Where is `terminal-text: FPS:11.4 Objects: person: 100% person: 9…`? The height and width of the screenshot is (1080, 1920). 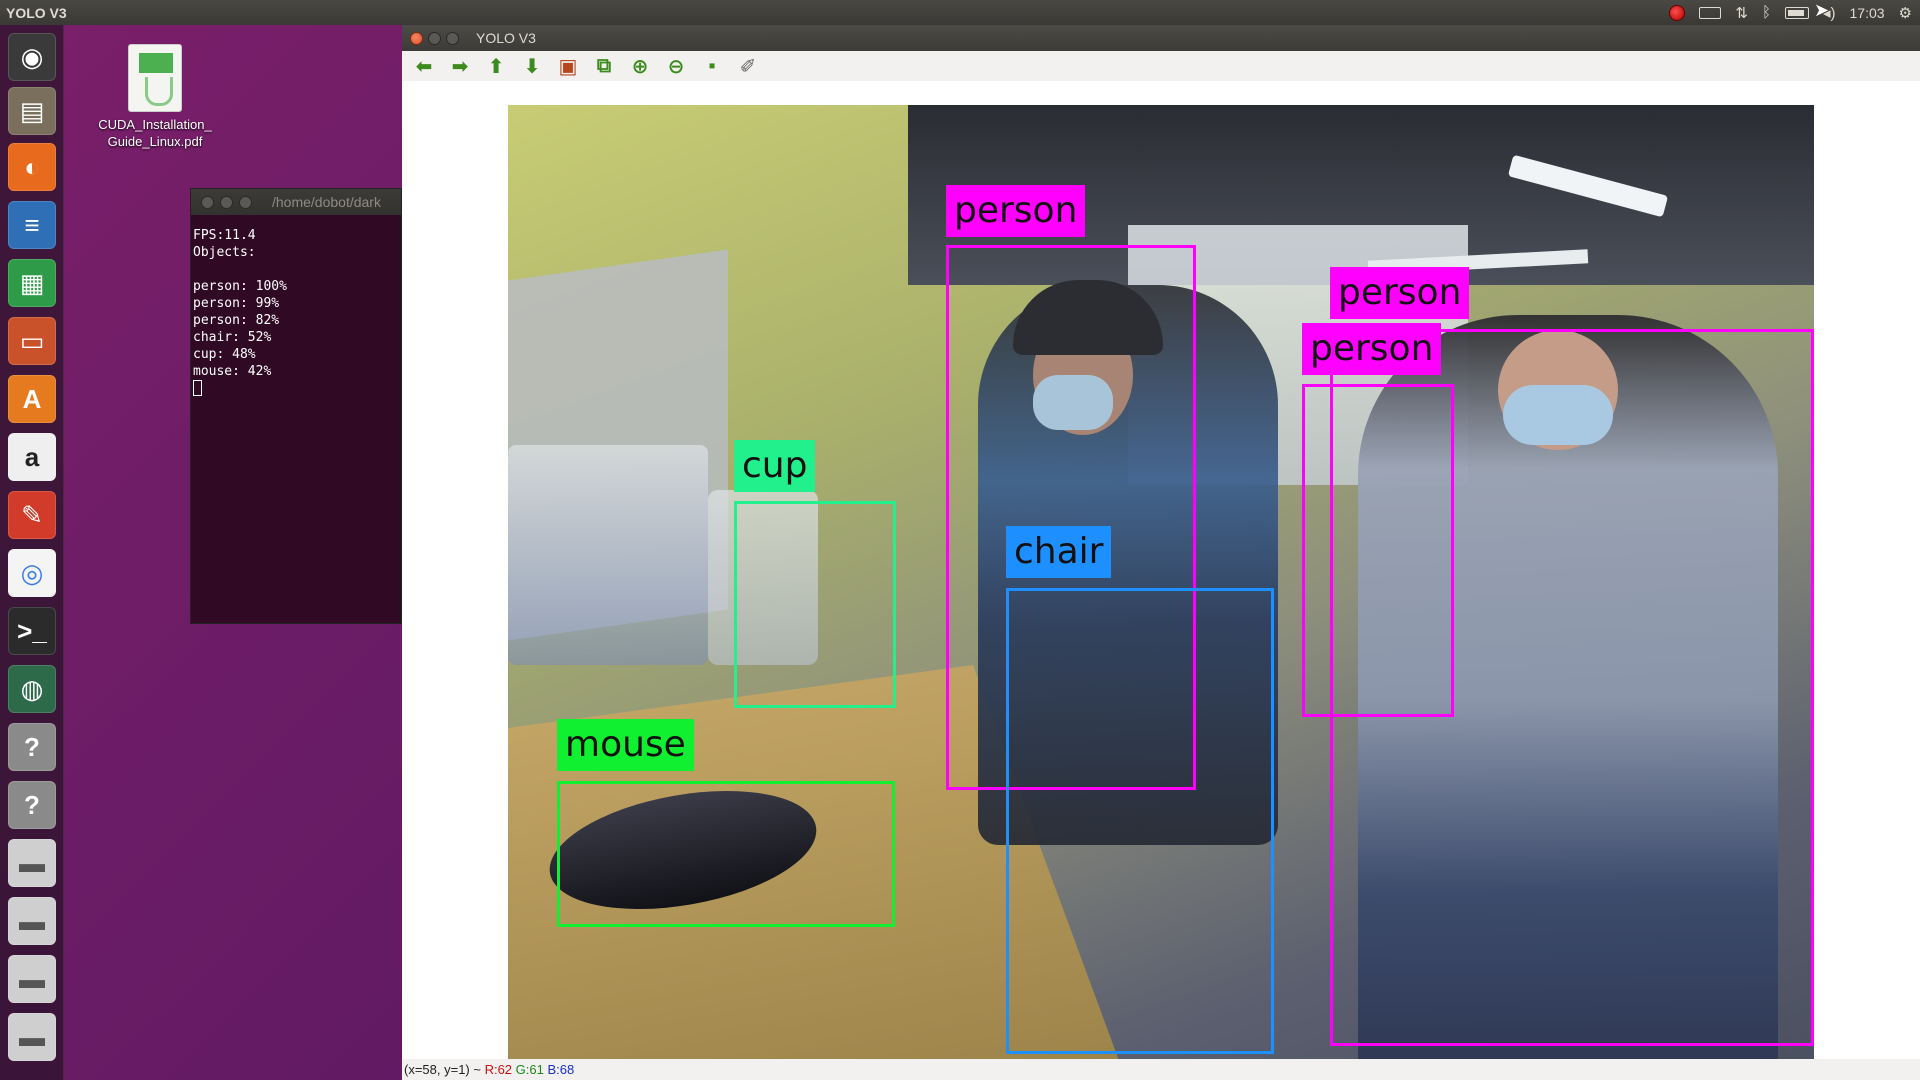
terminal-text: FPS:11.4 Objects: person: 100% person: 9… is located at coordinates (240, 303).